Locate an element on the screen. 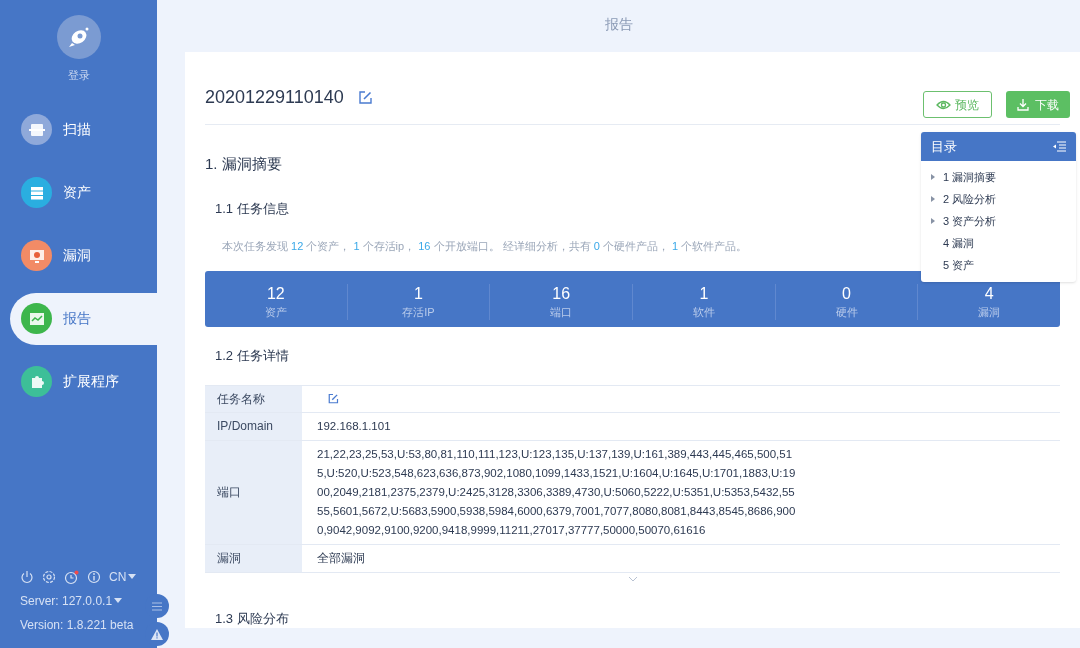  login-label: 登录 is located at coordinates (78, 75).